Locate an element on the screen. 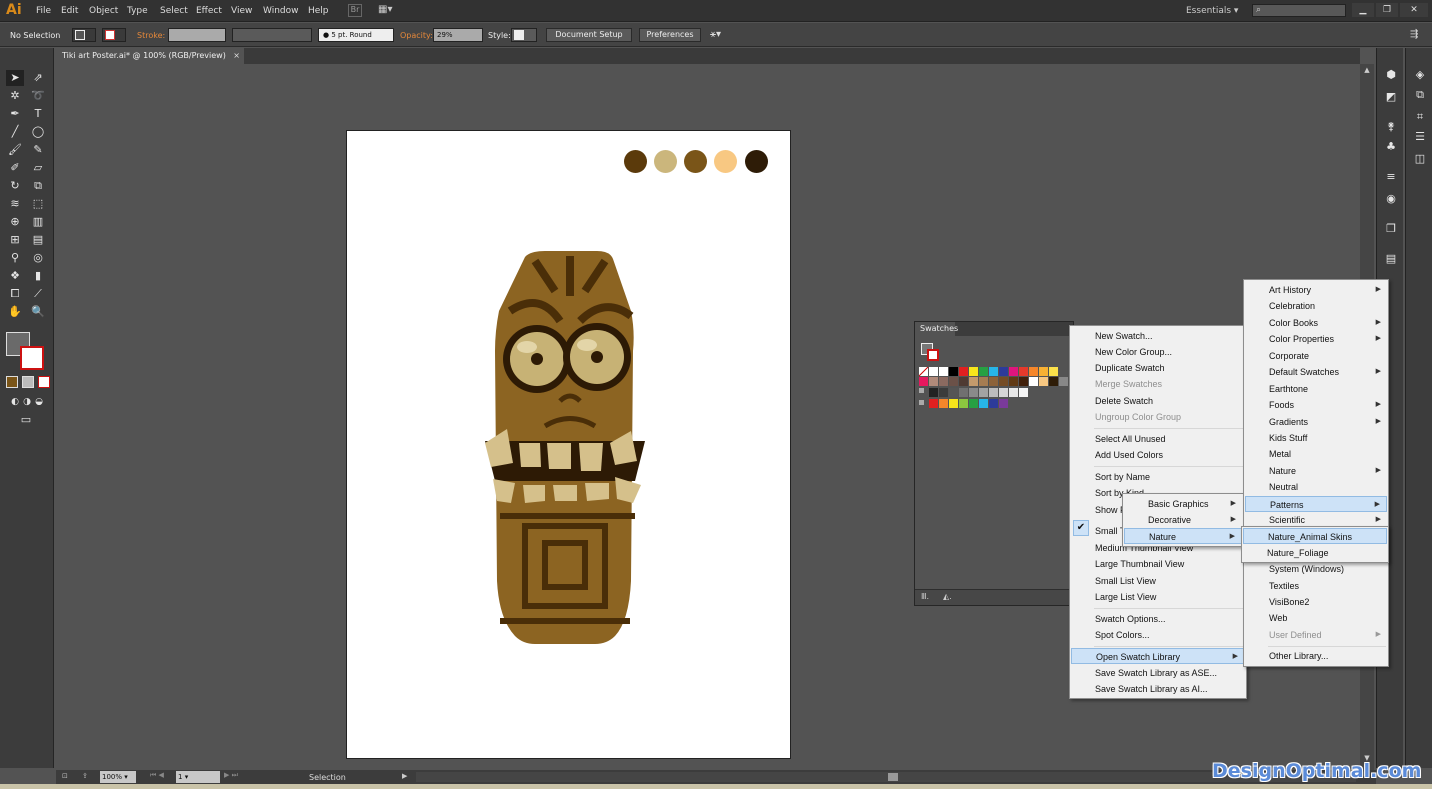 This screenshot has width=1432, height=789. restore-button: ❐ is located at coordinates (1387, 10).